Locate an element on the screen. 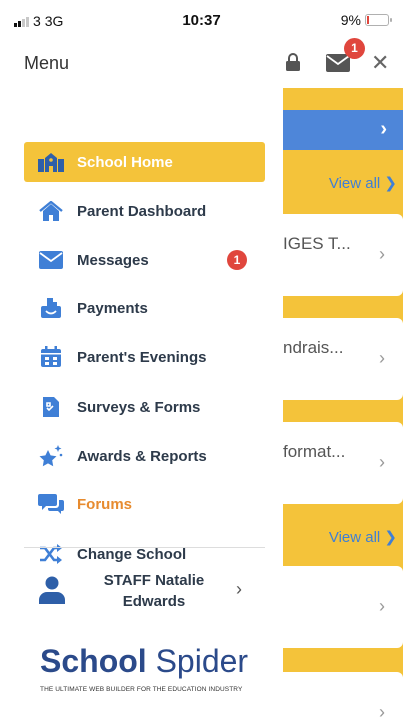 Image resolution: width=403 pixels, height=722 pixels. banner-bar: › is located at coordinates (343, 130).